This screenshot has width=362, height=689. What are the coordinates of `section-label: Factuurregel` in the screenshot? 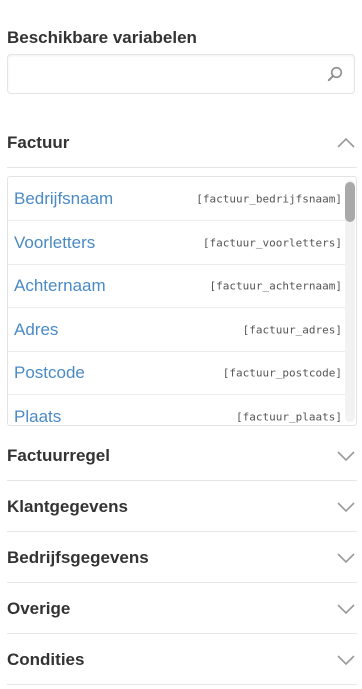 It's located at (58, 455).